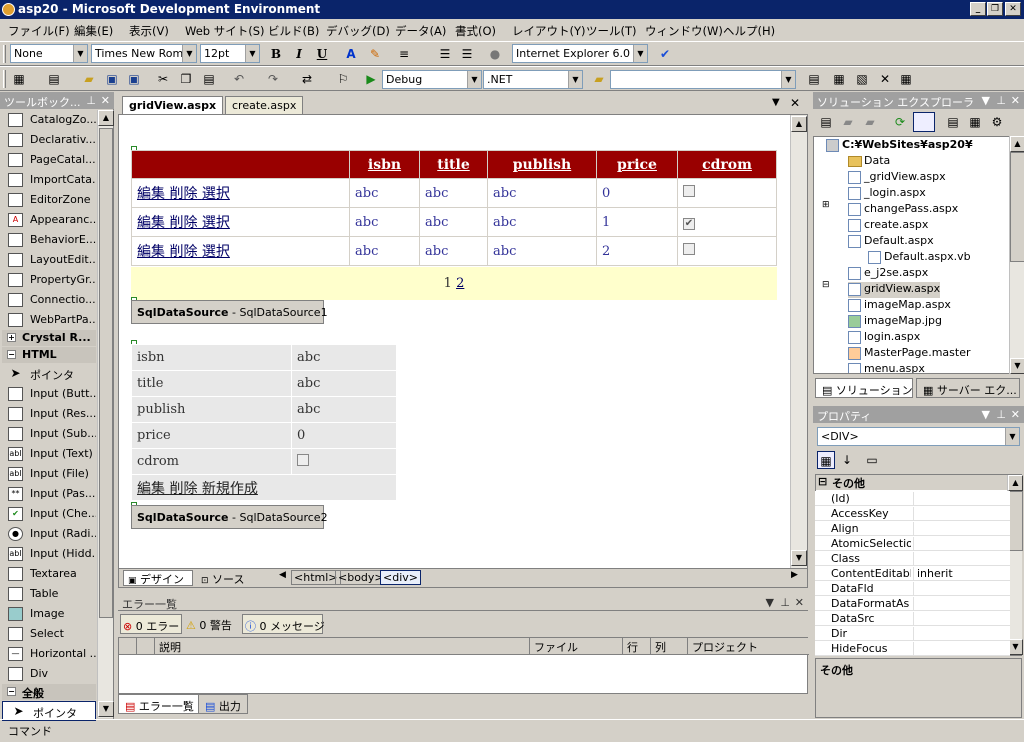 Image resolution: width=1024 pixels, height=742 pixels. What do you see at coordinates (669, 646) in the screenshot?
I see `column-column: 列` at bounding box center [669, 646].